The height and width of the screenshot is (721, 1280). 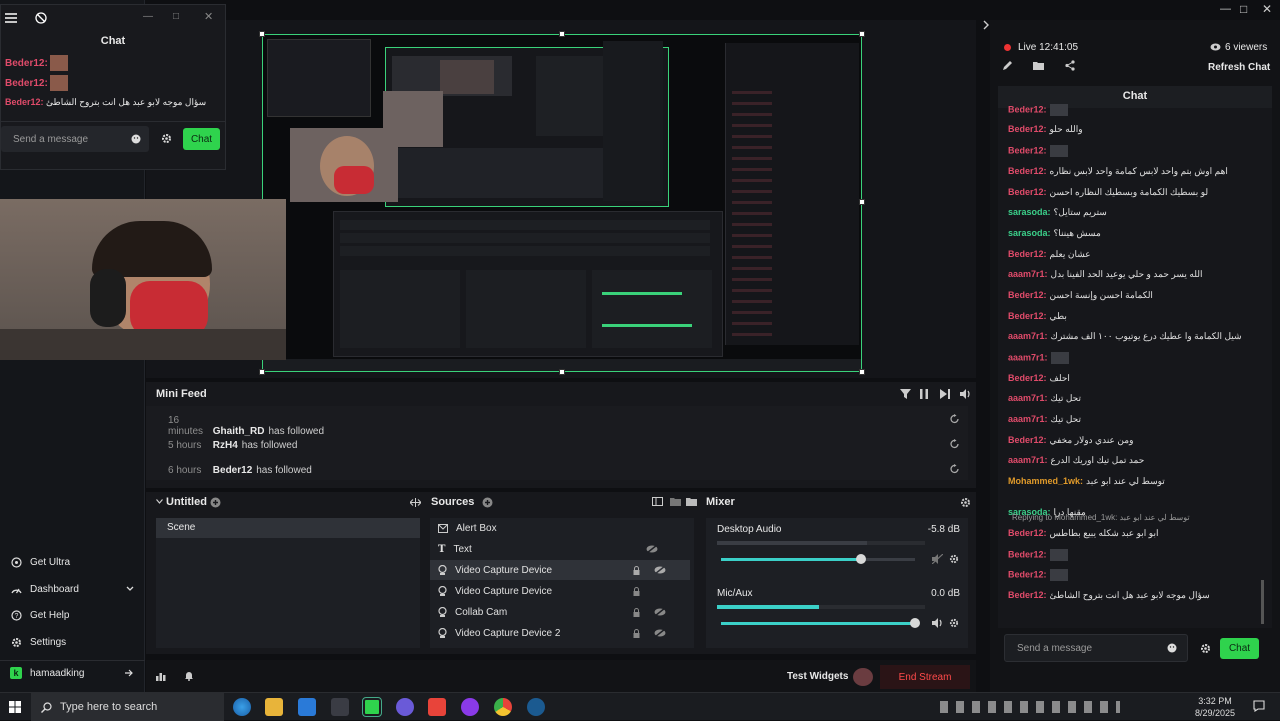 What do you see at coordinates (39, 615) in the screenshot?
I see `sidebar-item-get-help: ? Get Help` at bounding box center [39, 615].